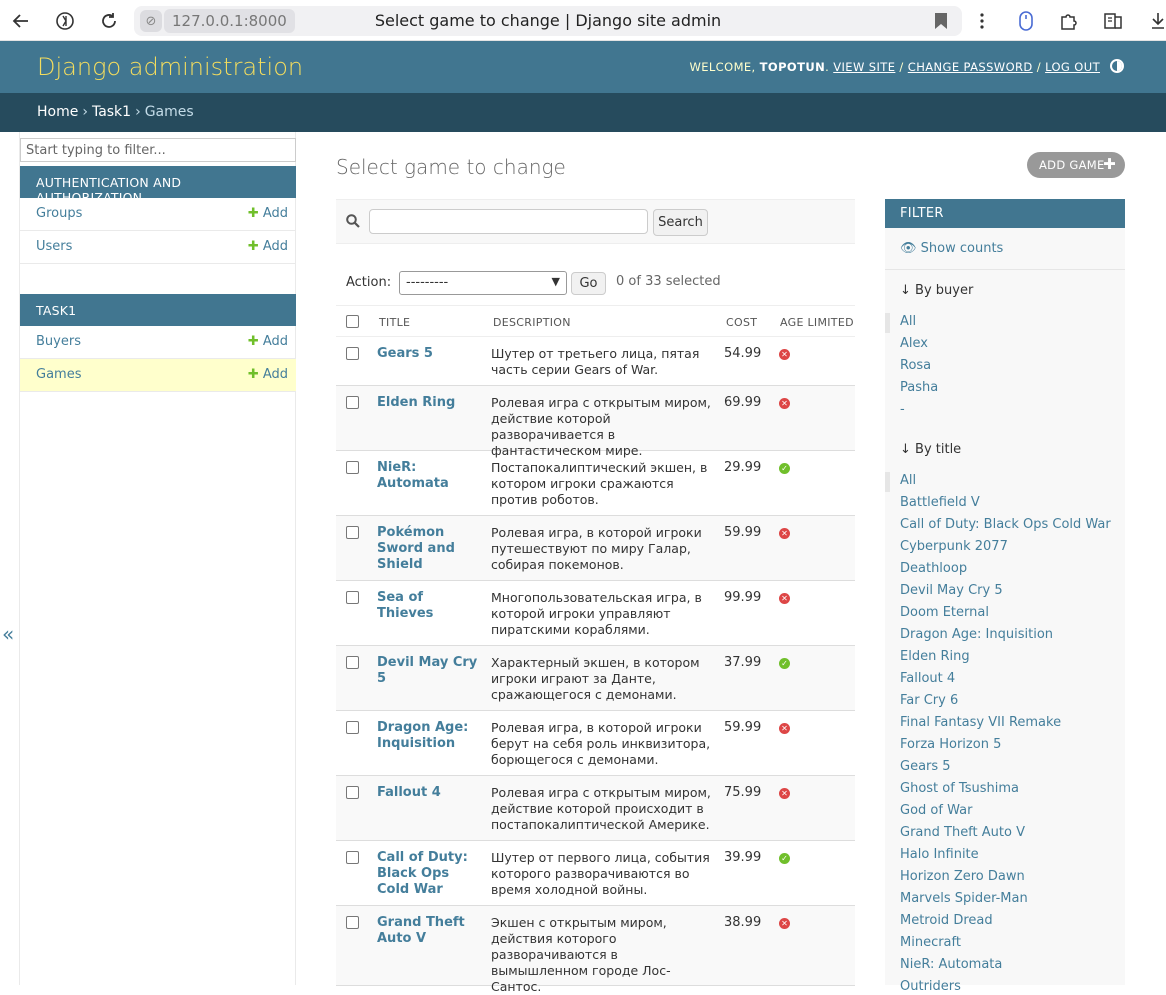  What do you see at coordinates (902, 409) in the screenshot?
I see `filter-item: -` at bounding box center [902, 409].